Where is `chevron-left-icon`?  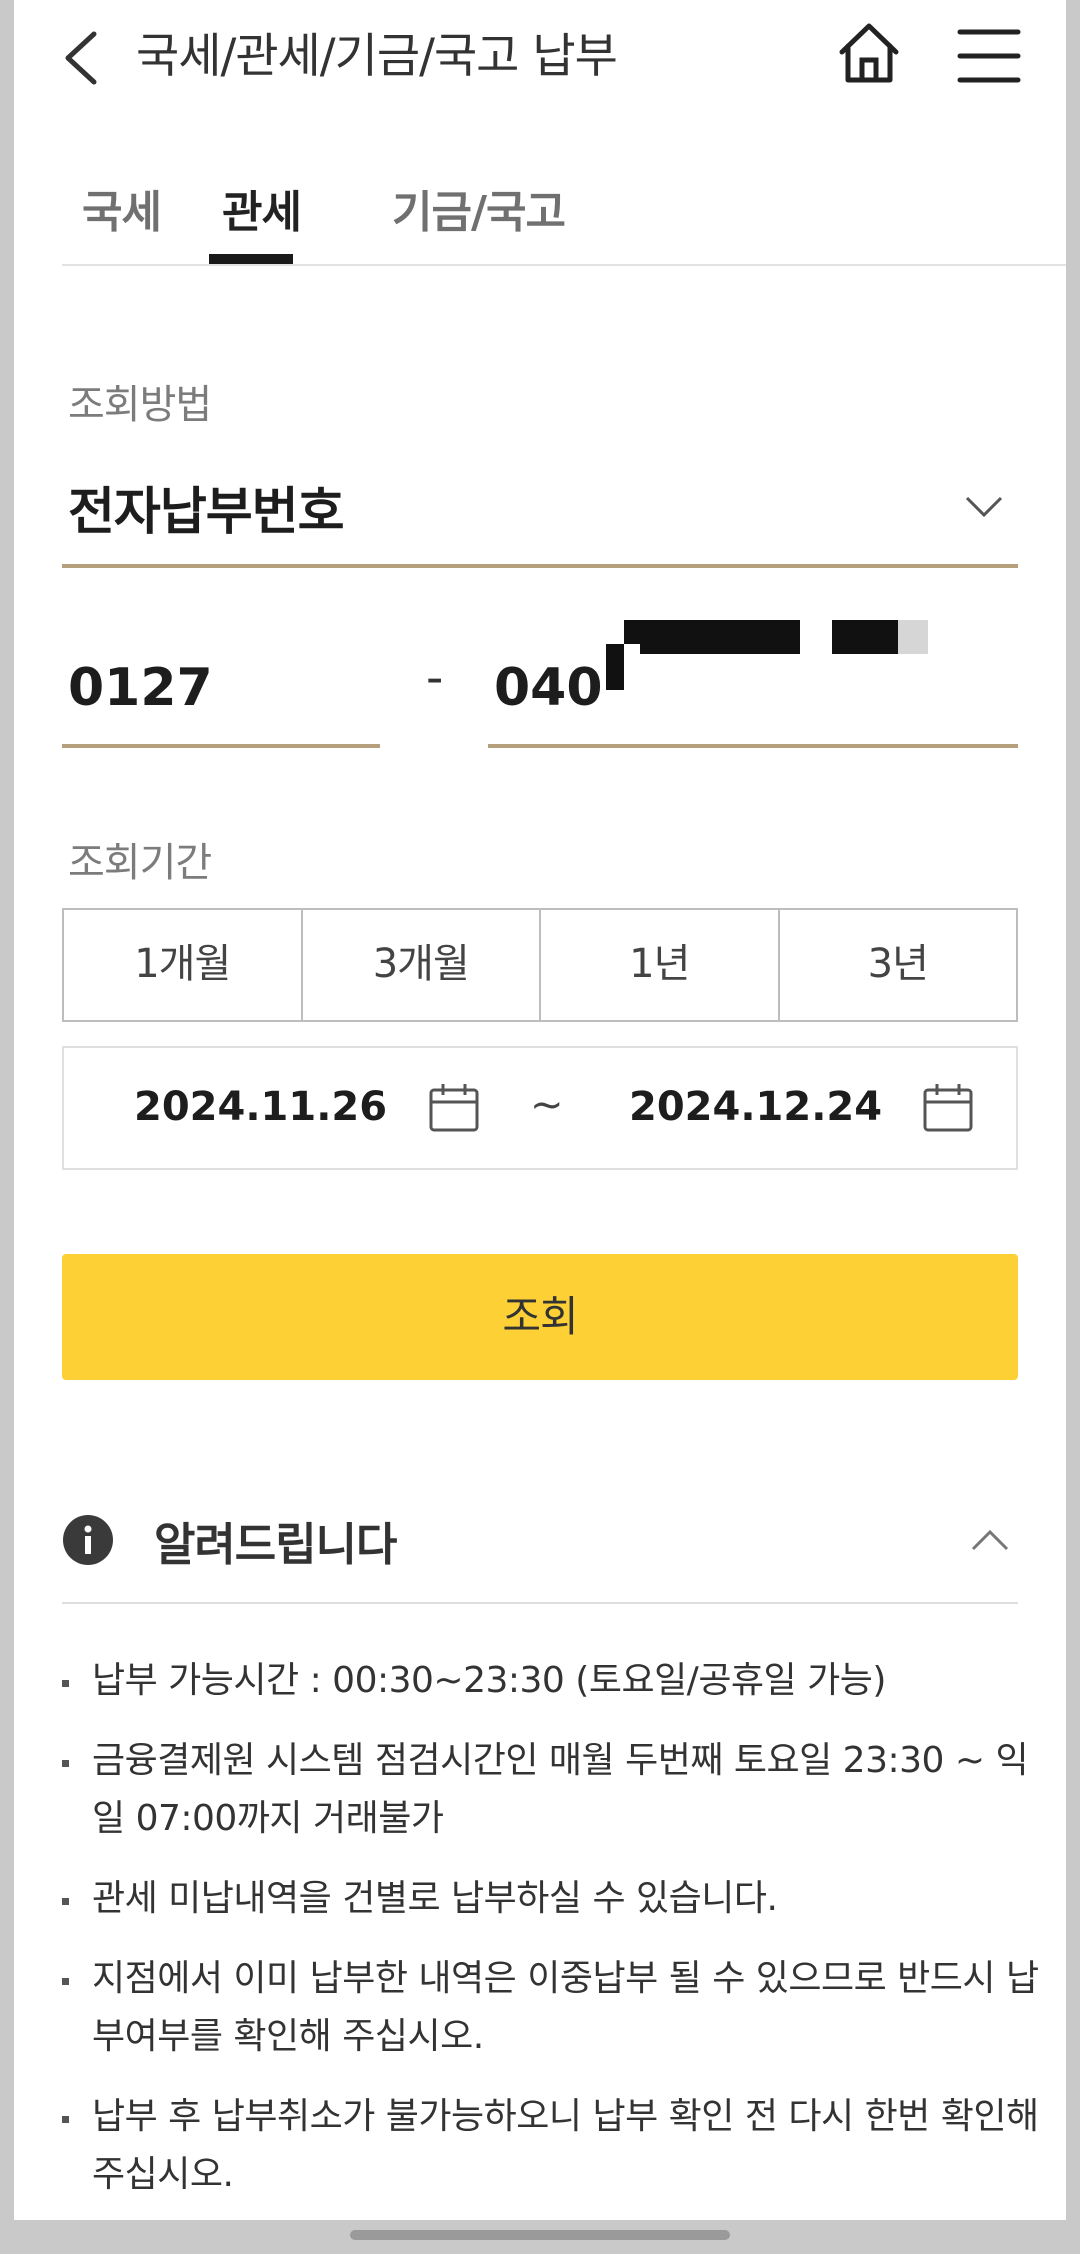 chevron-left-icon is located at coordinates (81, 58).